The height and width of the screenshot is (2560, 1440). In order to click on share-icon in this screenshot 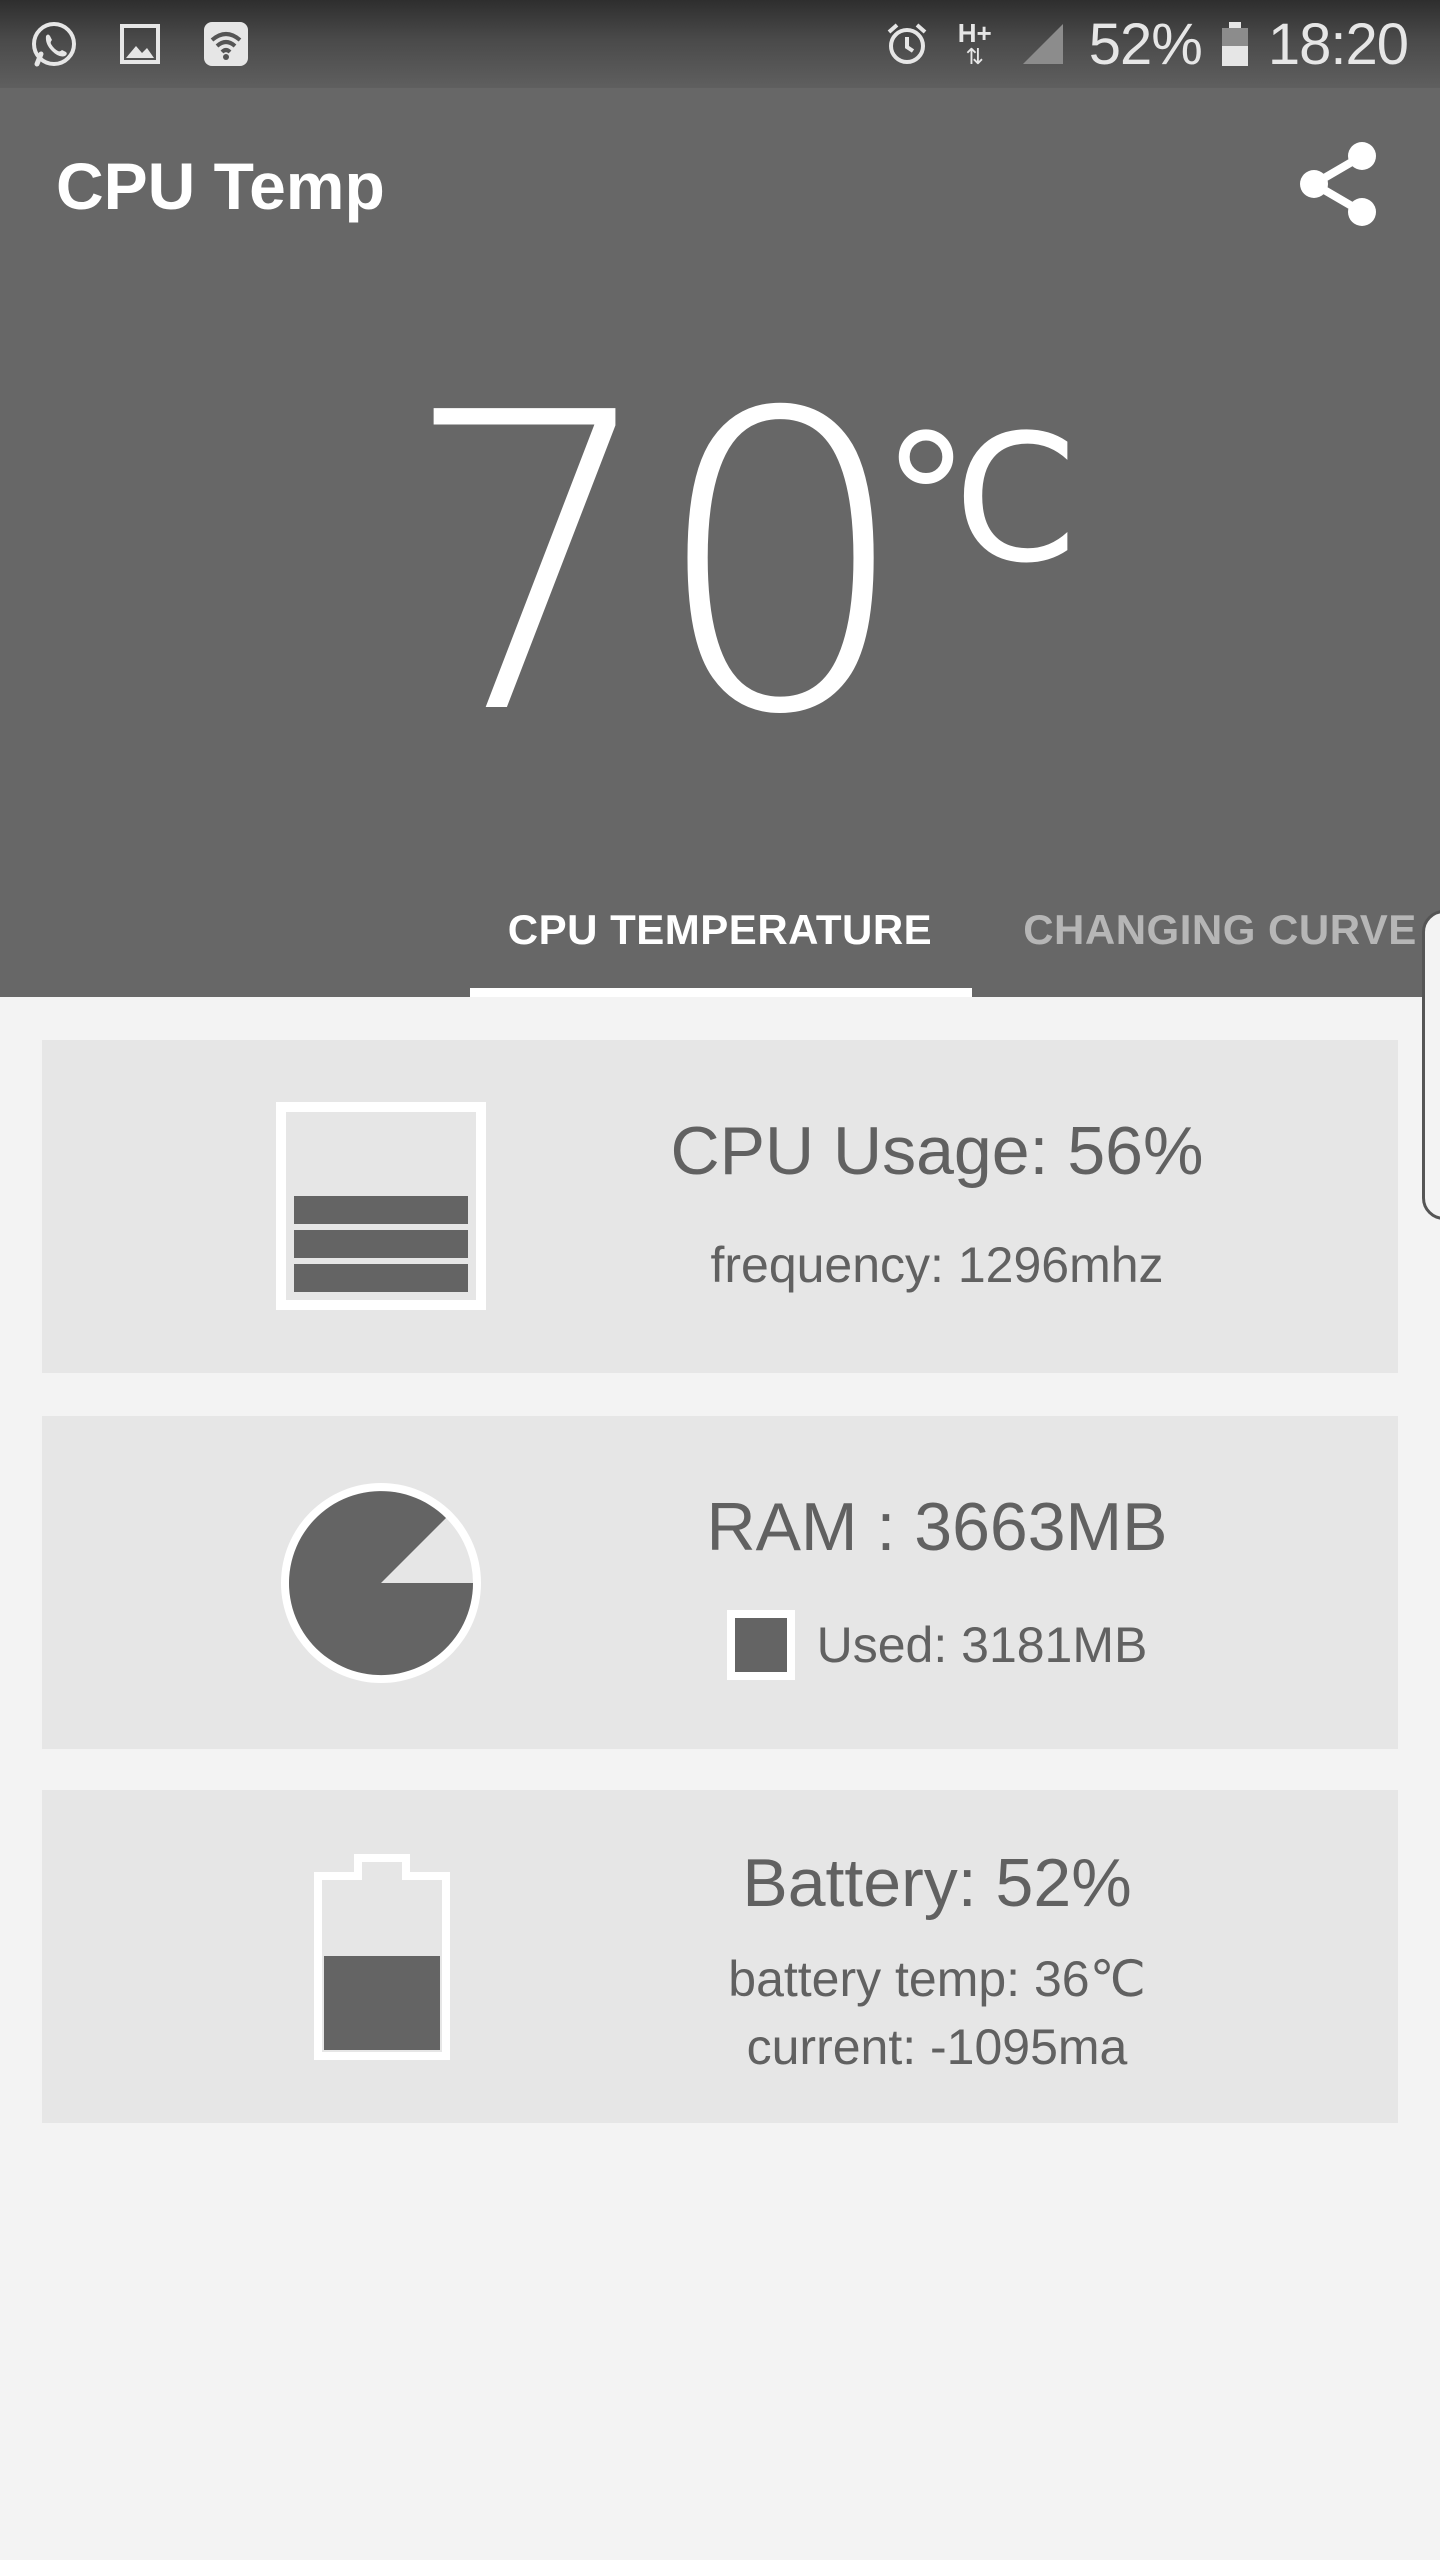, I will do `click(1338, 184)`.